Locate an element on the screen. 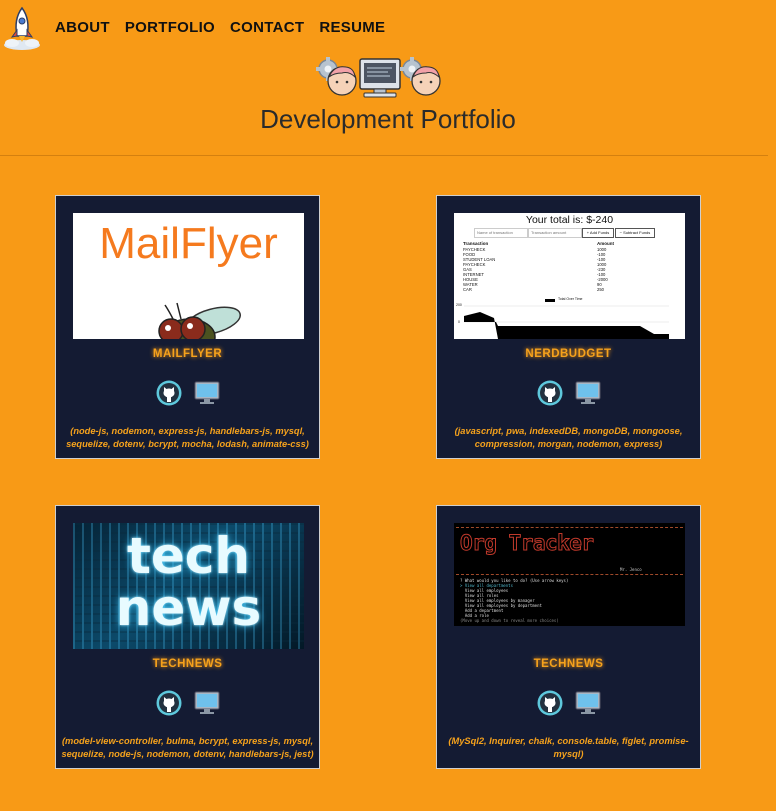 The height and width of the screenshot is (811, 776). thumb-add-funds-button: + Add Funds is located at coordinates (598, 233).